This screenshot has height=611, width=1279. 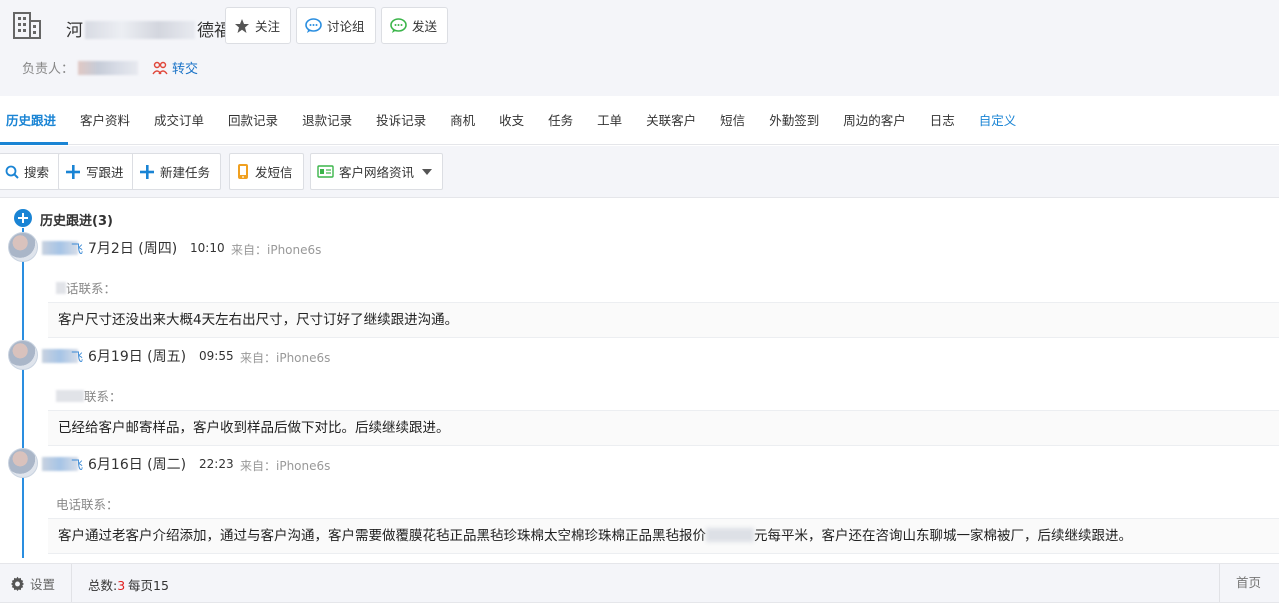 What do you see at coordinates (253, 120) in the screenshot?
I see `tab-payments: 回款记录` at bounding box center [253, 120].